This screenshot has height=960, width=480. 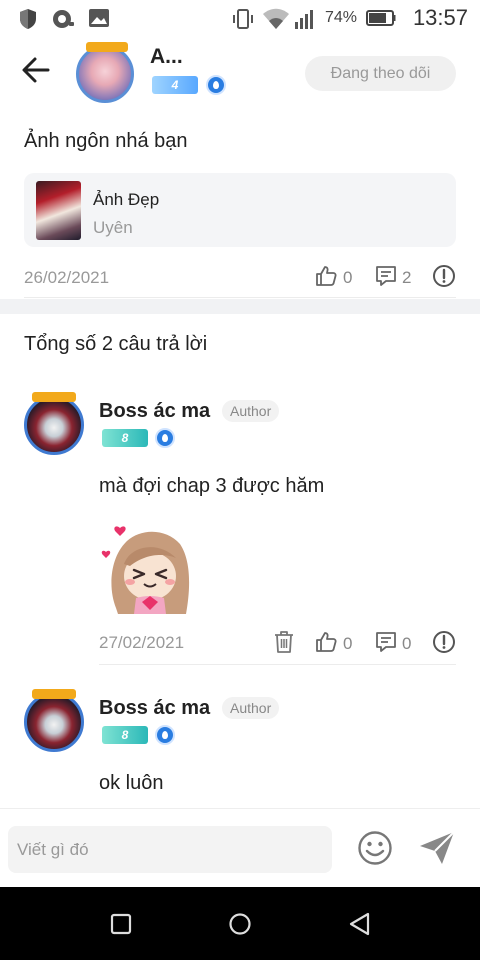 What do you see at coordinates (276, 18) in the screenshot?
I see `wifi-icon` at bounding box center [276, 18].